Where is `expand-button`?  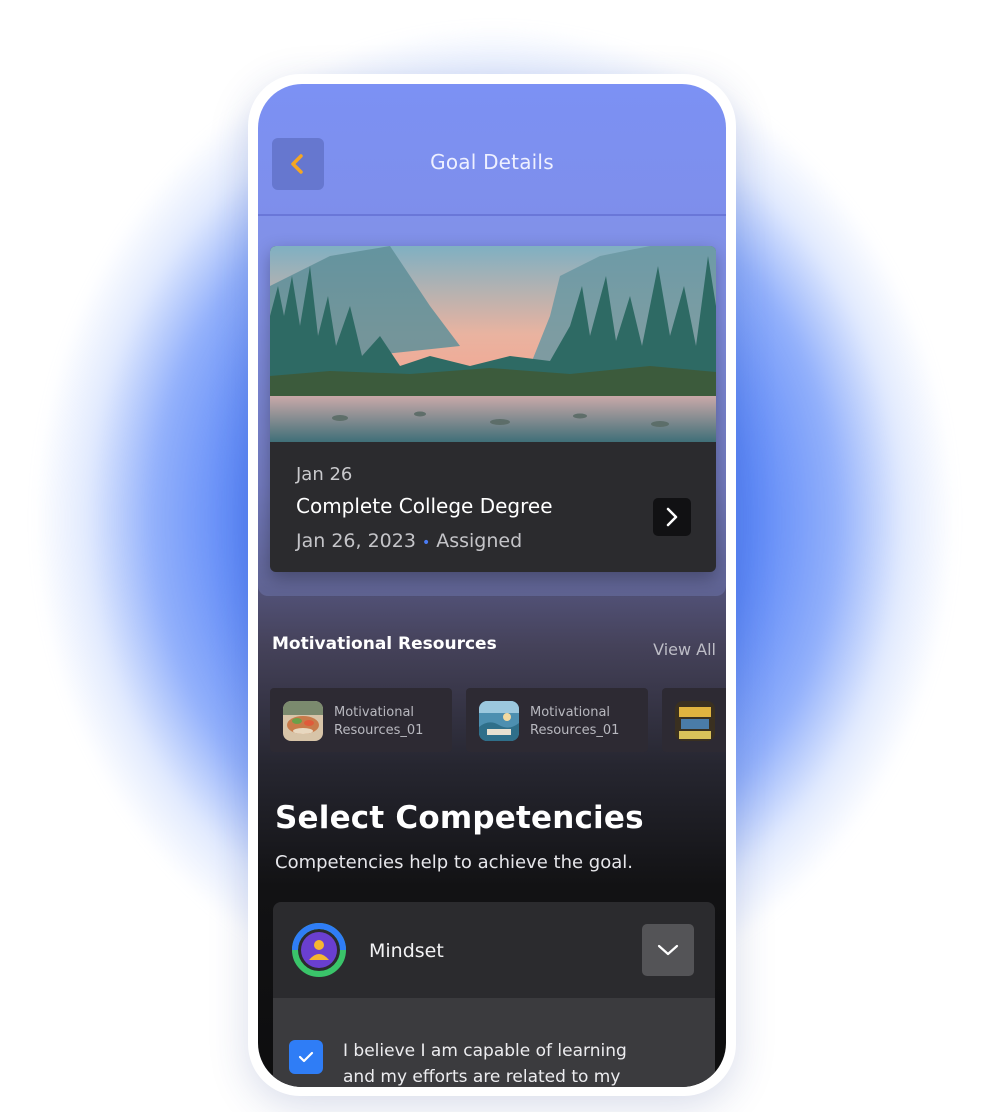
expand-button is located at coordinates (668, 950).